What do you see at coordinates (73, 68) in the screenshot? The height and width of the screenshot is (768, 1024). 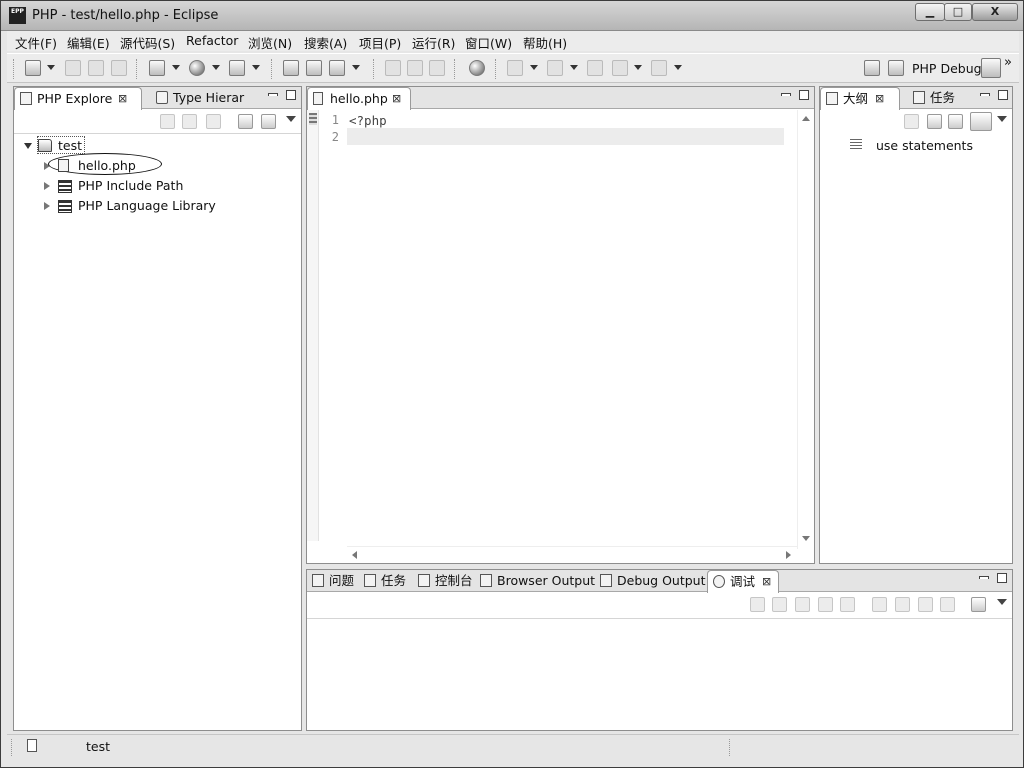 I see `save-icon` at bounding box center [73, 68].